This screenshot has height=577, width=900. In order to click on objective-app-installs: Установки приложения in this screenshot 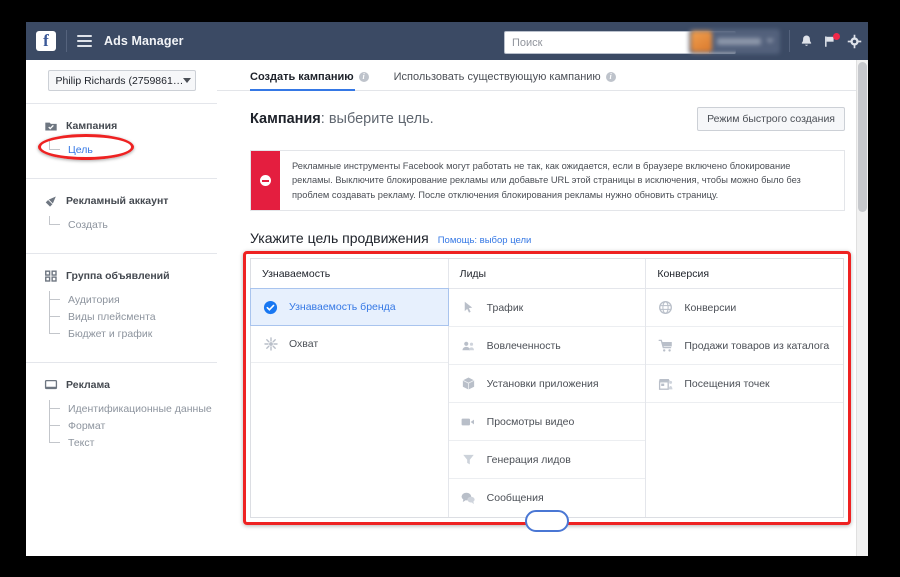, I will do `click(547, 384)`.